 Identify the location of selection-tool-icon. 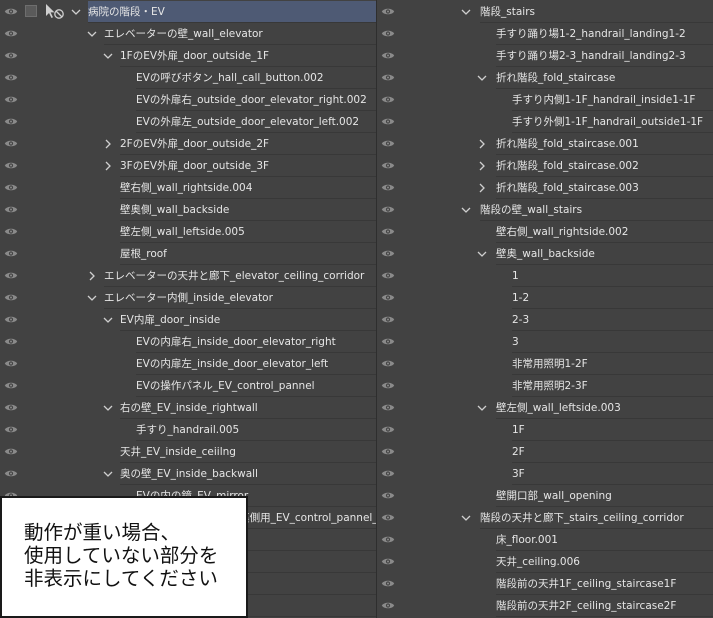
(55, 12).